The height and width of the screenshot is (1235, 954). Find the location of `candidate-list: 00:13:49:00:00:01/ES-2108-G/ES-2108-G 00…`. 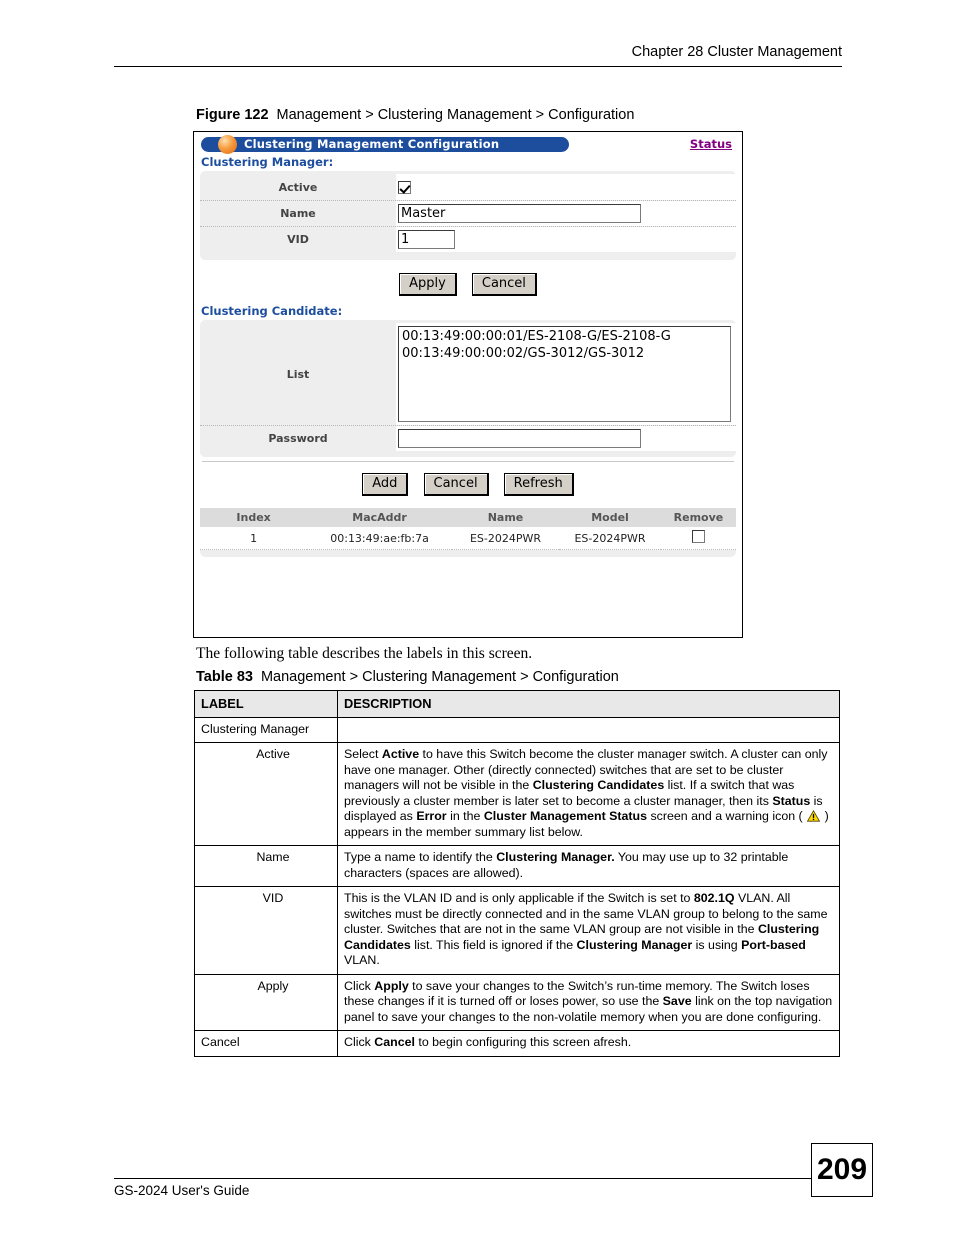

candidate-list: 00:13:49:00:00:01/ES-2108-G/ES-2108-G 00… is located at coordinates (564, 374).